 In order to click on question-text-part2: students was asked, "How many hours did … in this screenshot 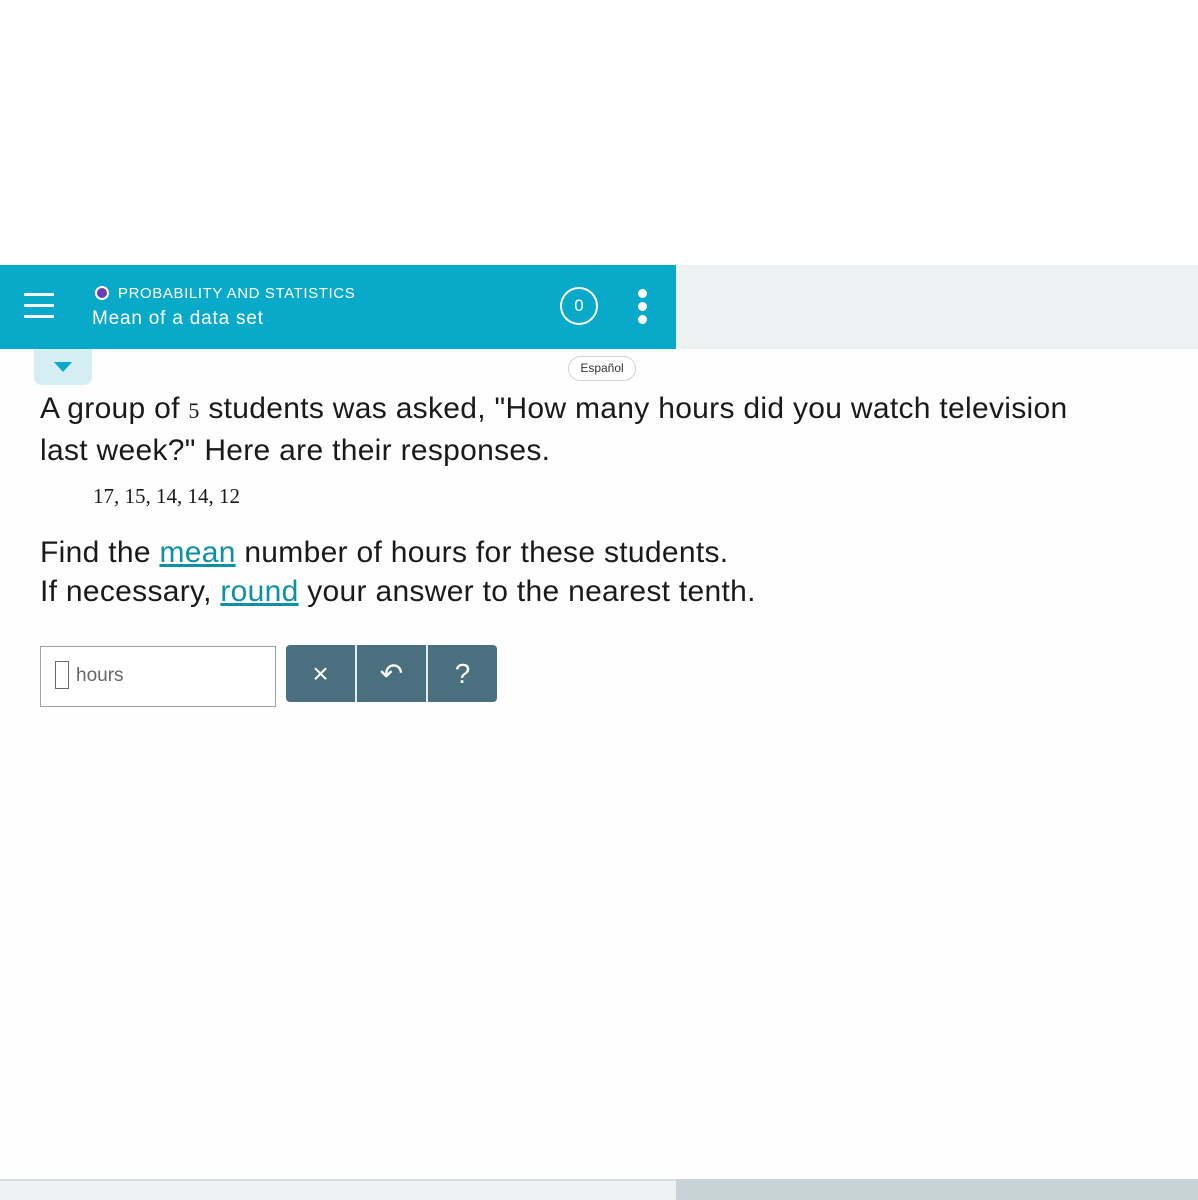, I will do `click(633, 408)`.